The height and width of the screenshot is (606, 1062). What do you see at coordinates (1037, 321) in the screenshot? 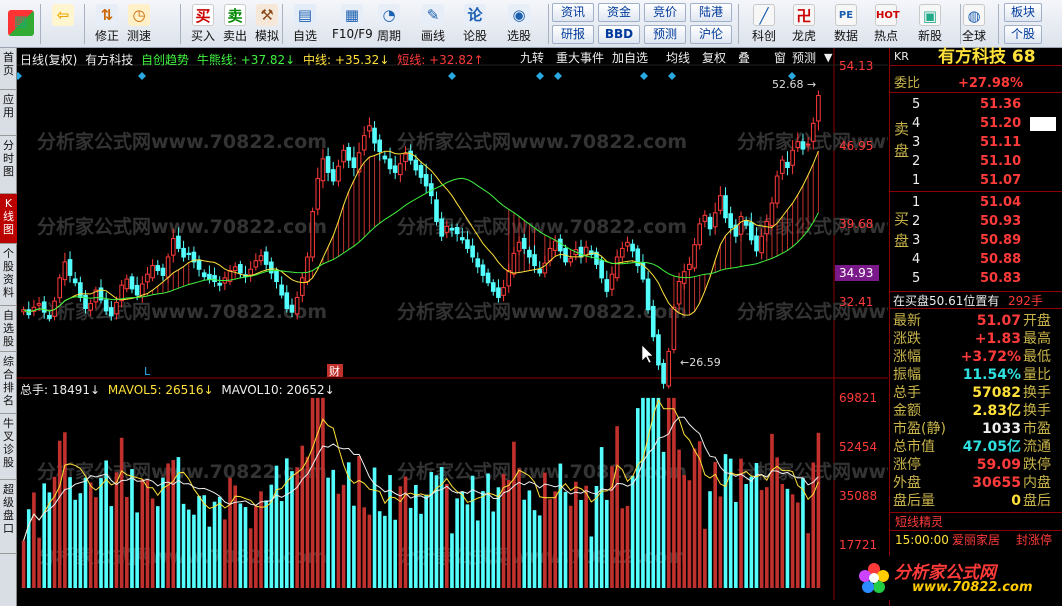
I see `stat-label-2: 开盘` at bounding box center [1037, 321].